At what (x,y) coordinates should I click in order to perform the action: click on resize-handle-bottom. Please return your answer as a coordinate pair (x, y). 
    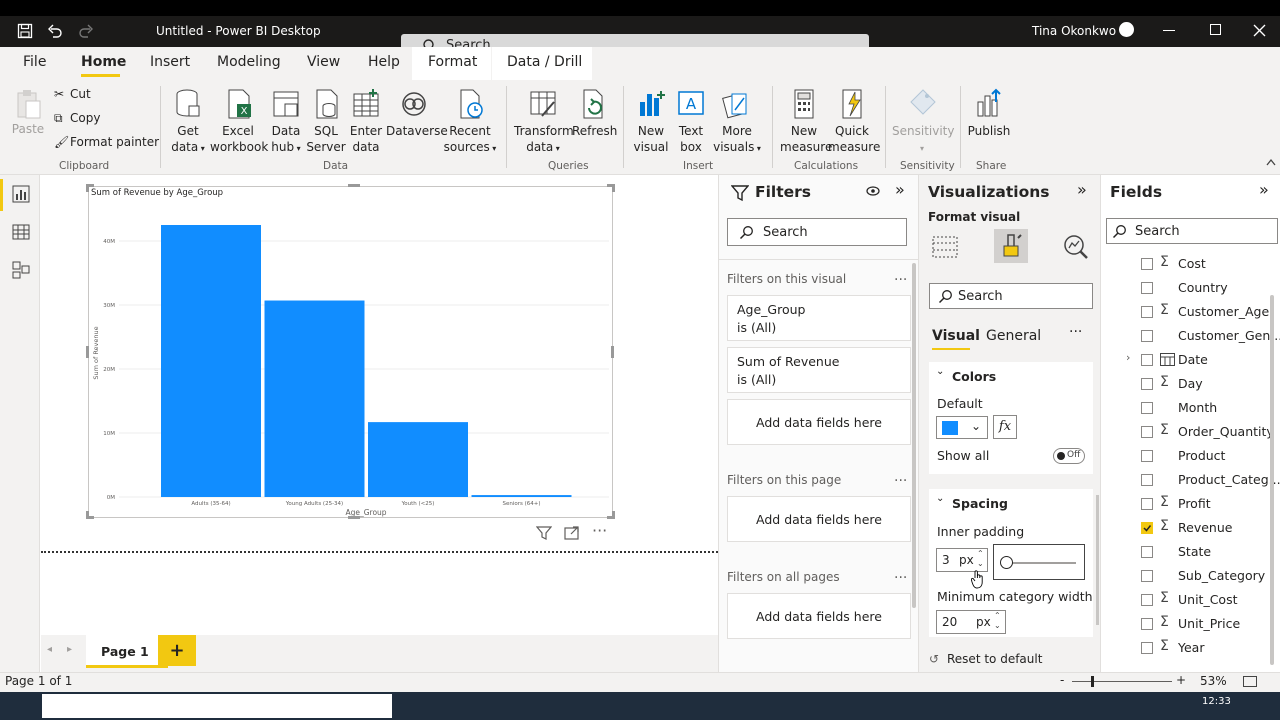
    Looking at the image, I should click on (354, 517).